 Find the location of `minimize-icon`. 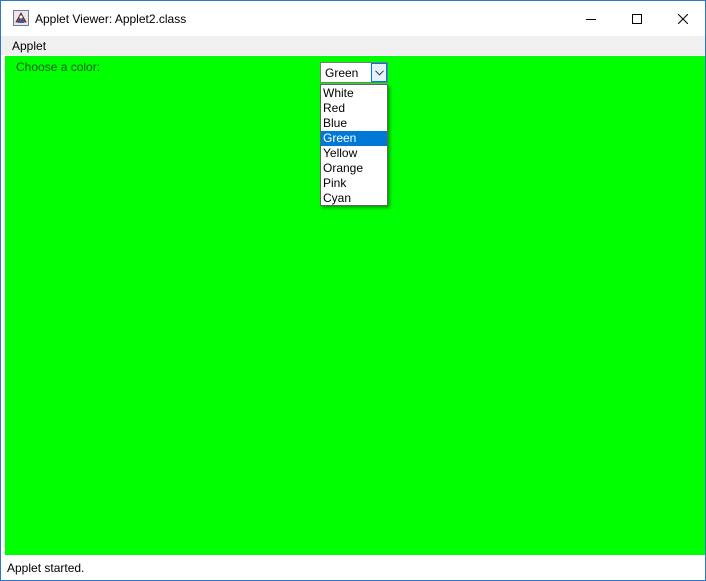

minimize-icon is located at coordinates (591, 19).